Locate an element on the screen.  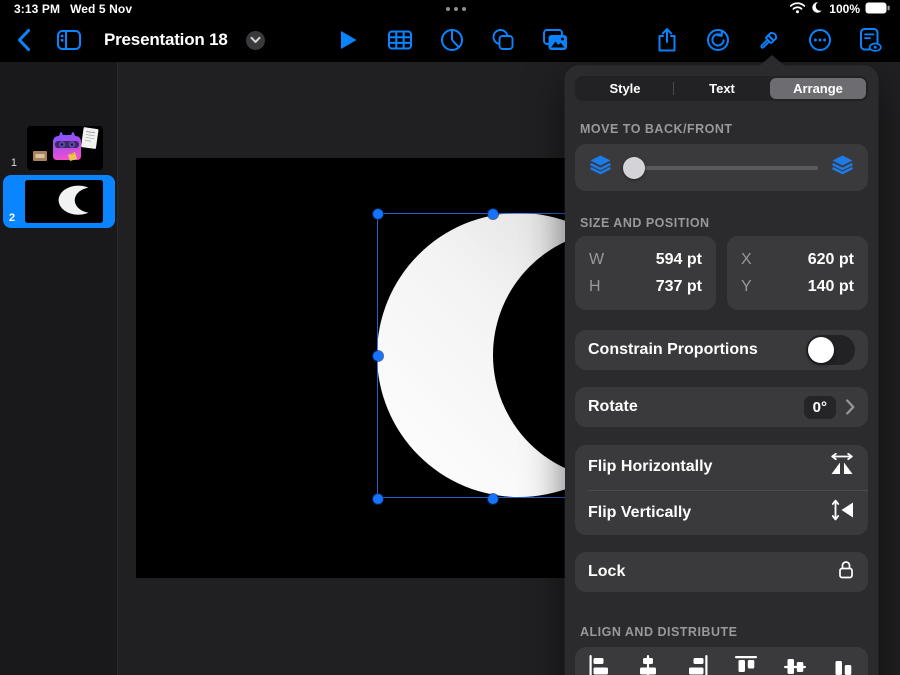
rotate-value-badge: 0° is located at coordinates (819, 407).